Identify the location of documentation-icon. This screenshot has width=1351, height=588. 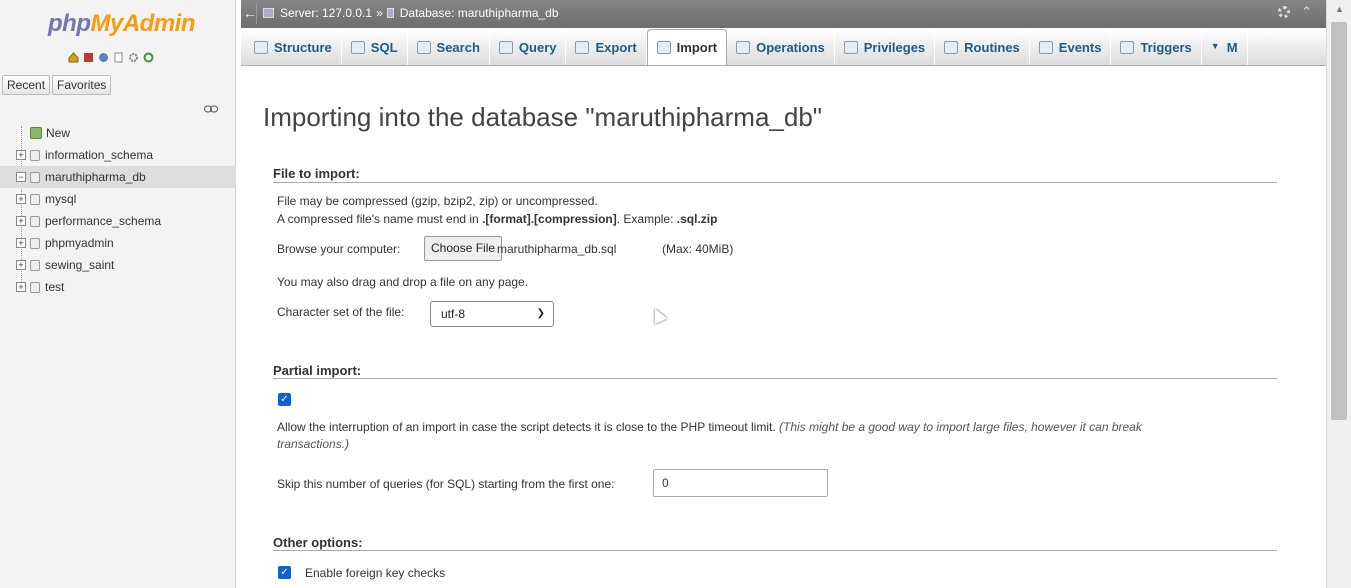
(118, 57).